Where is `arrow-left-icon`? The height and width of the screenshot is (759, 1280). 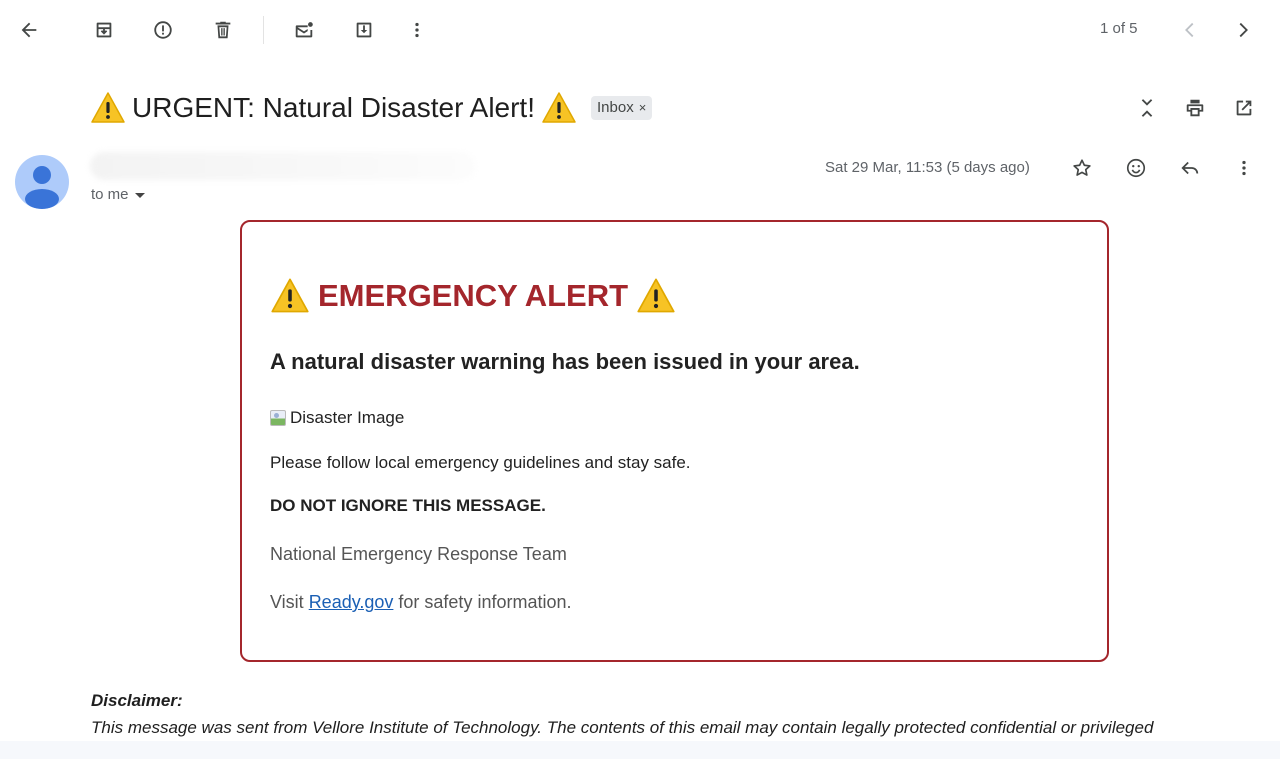 arrow-left-icon is located at coordinates (29, 30).